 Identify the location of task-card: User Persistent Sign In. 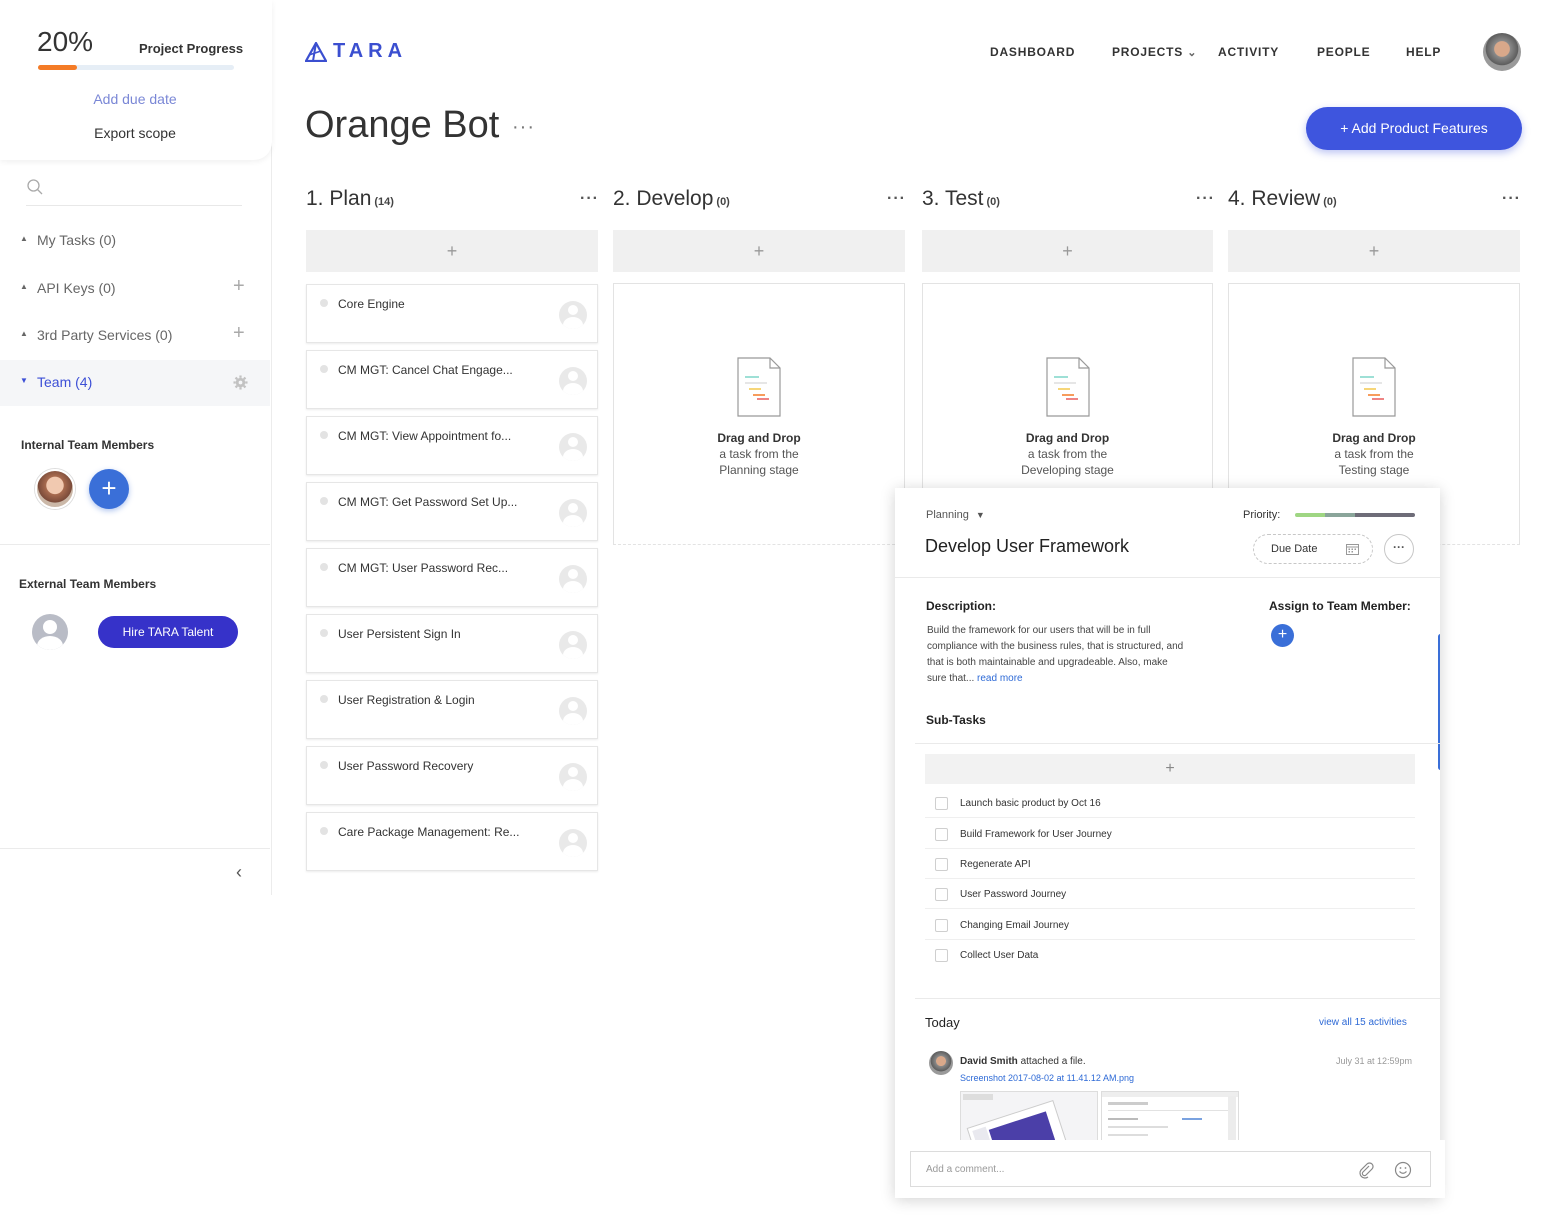
(452, 643).